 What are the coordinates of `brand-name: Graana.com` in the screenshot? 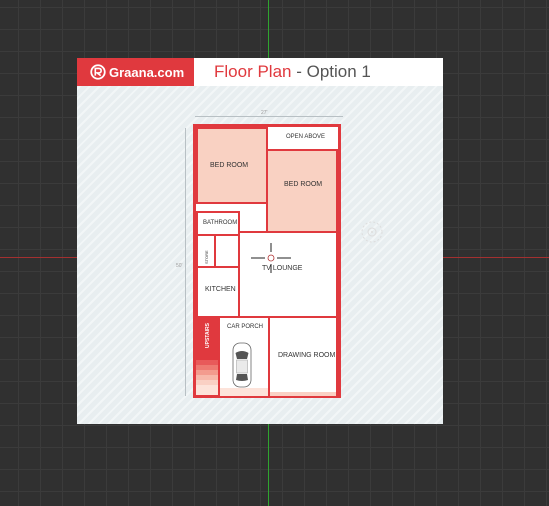 It's located at (147, 72).